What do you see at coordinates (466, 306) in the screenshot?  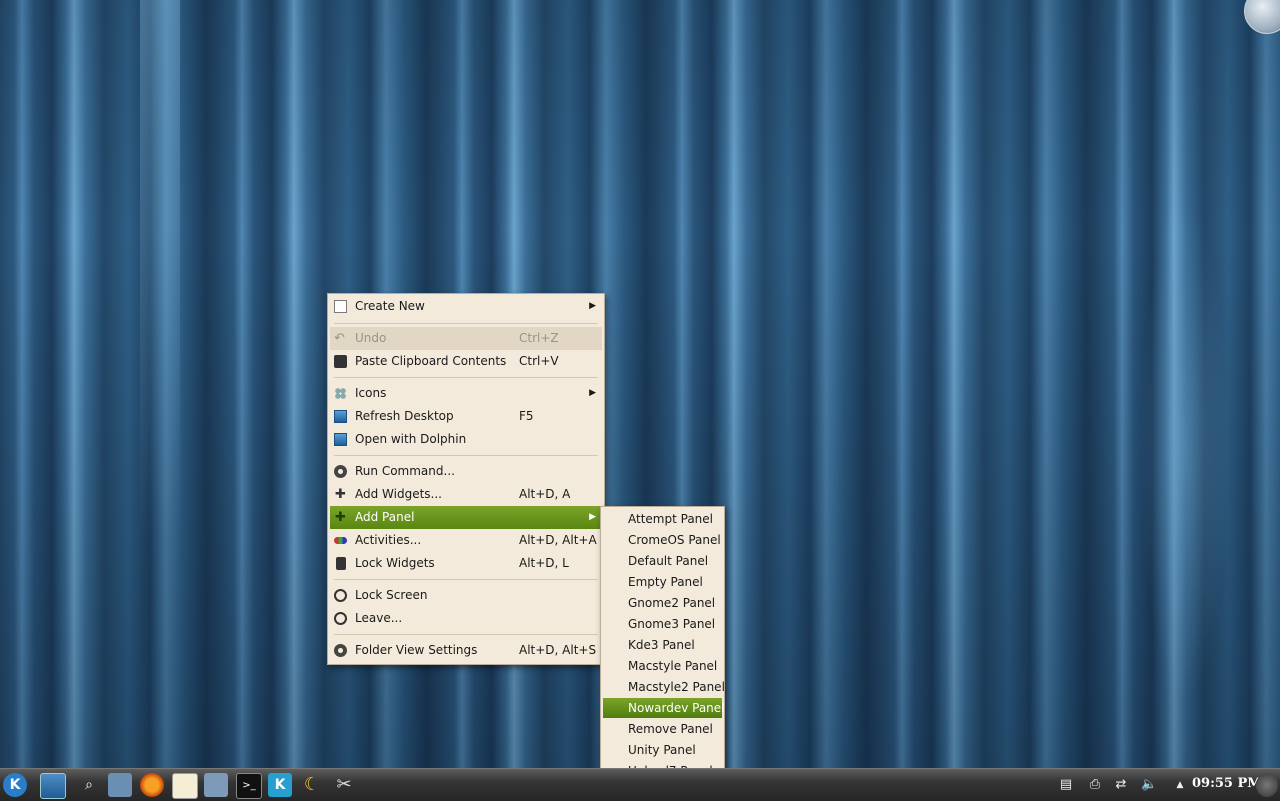 I see `menu-item-create-new: Create New ▶` at bounding box center [466, 306].